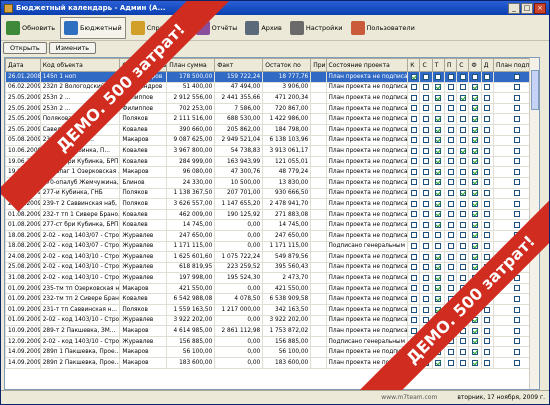 This screenshot has height=405, width=550. Describe the element at coordinates (475, 65) in the screenshot. I see `column-header: Ф` at that location.